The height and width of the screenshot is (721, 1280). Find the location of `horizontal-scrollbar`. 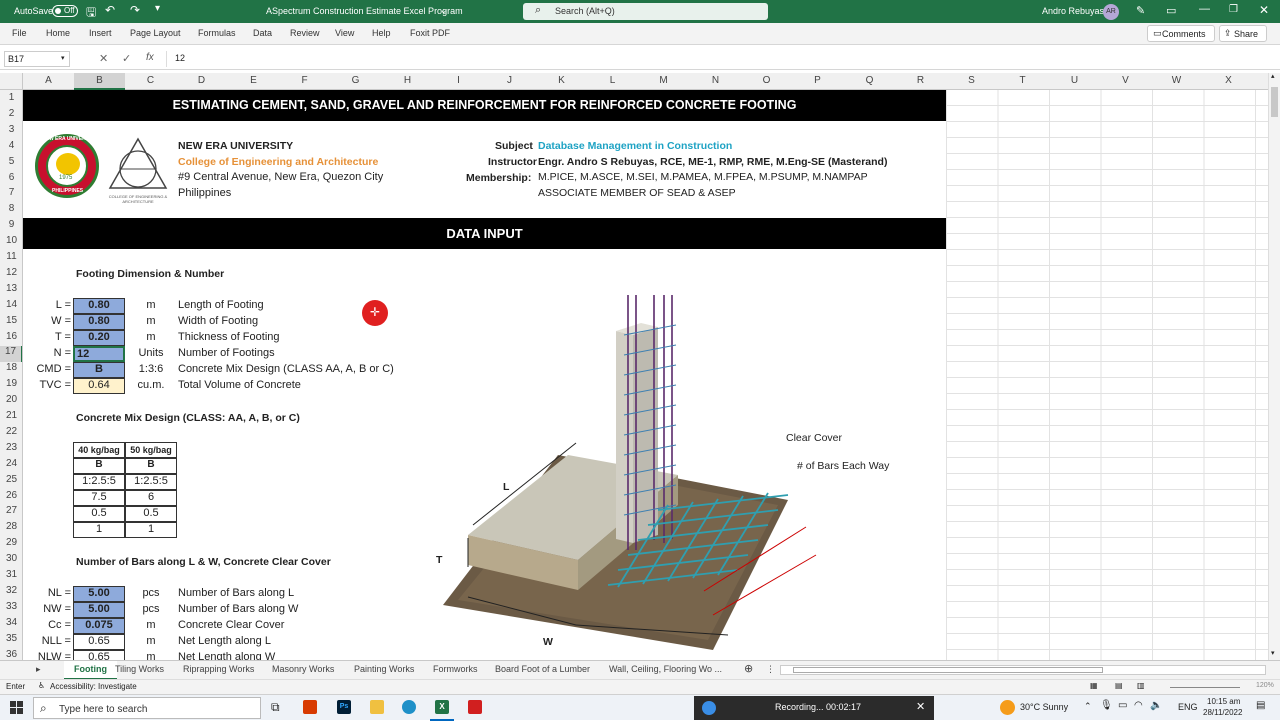

horizontal-scrollbar is located at coordinates (1023, 670).